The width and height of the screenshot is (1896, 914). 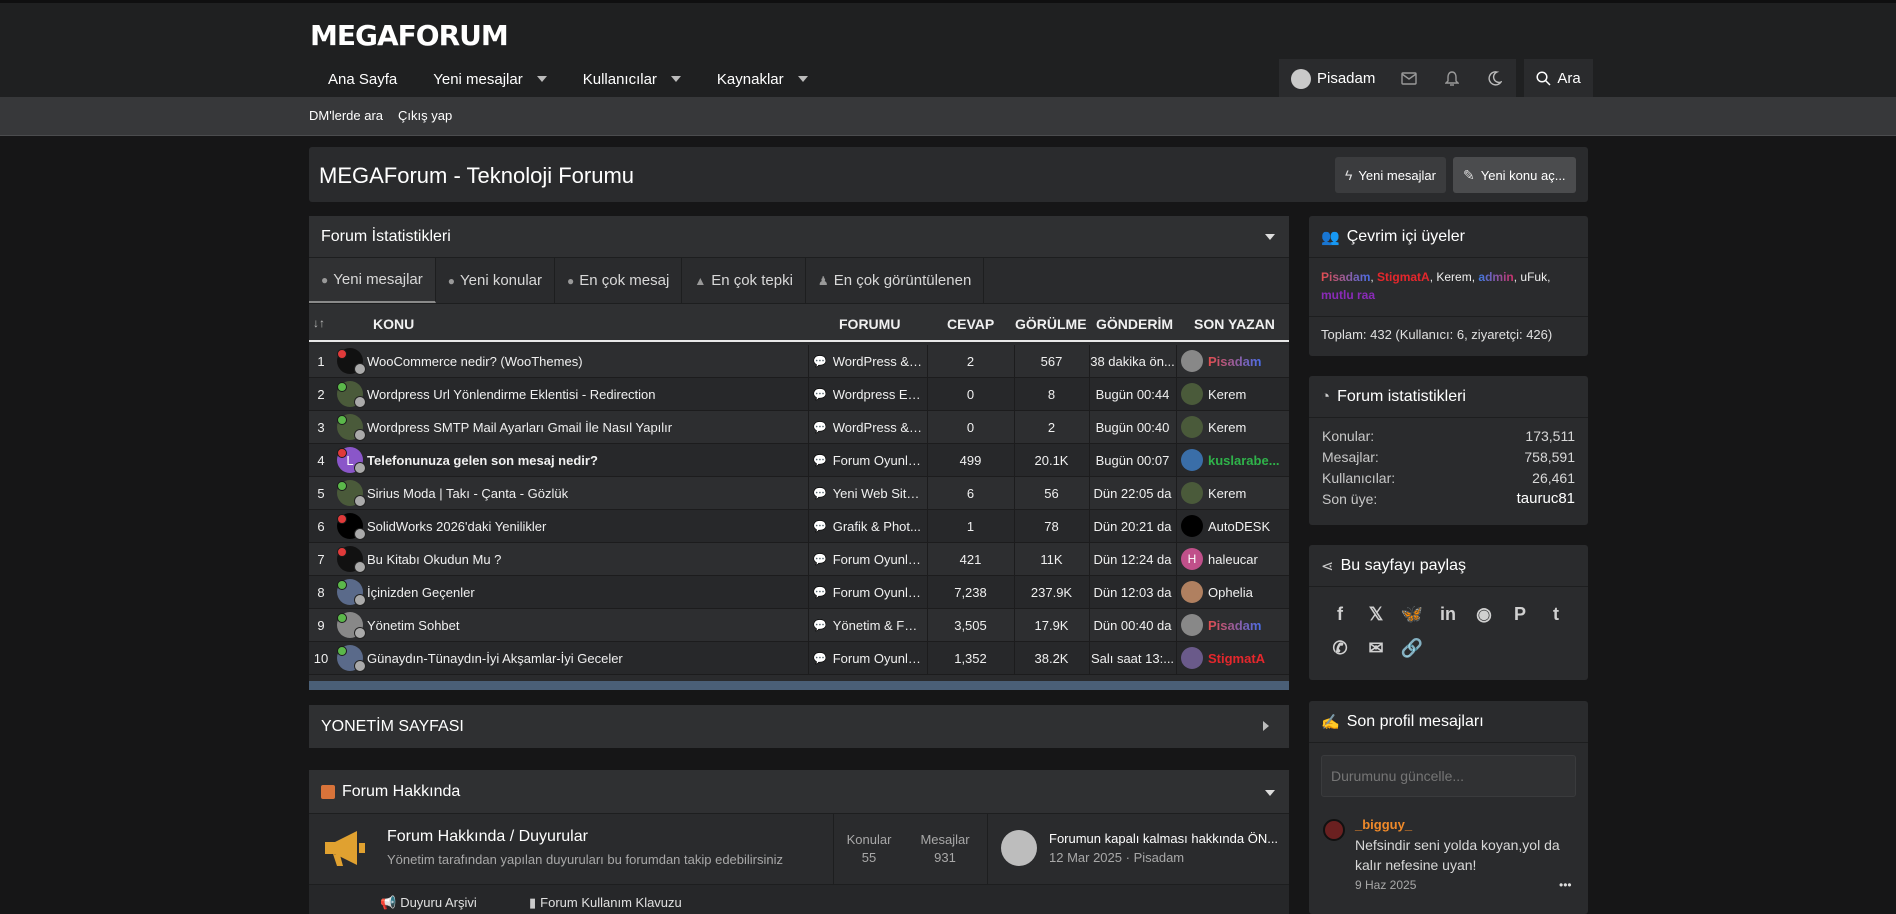 I want to click on online-user: Kerem, so click(x=1453, y=277).